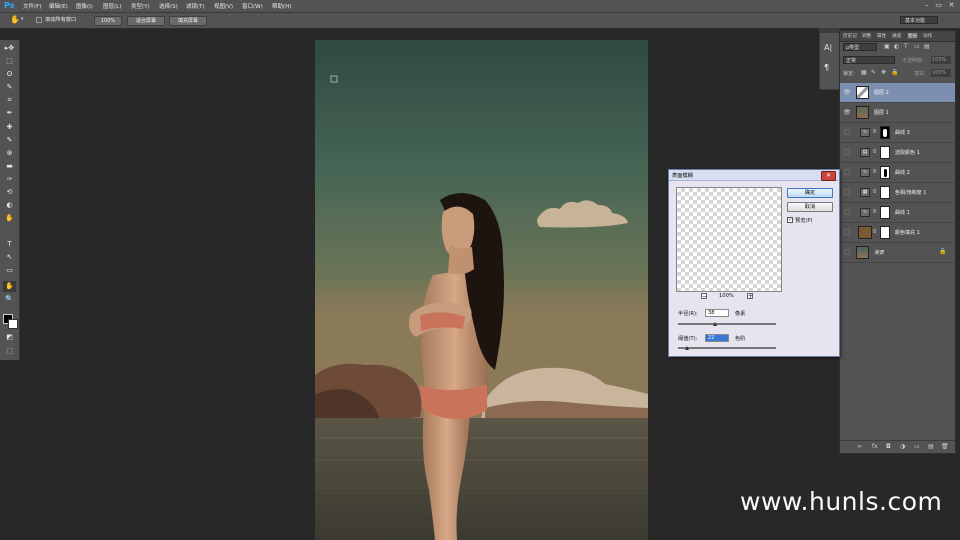 This screenshot has width=960, height=540. I want to click on marquee-tool-icon: ⬚, so click(9, 61).